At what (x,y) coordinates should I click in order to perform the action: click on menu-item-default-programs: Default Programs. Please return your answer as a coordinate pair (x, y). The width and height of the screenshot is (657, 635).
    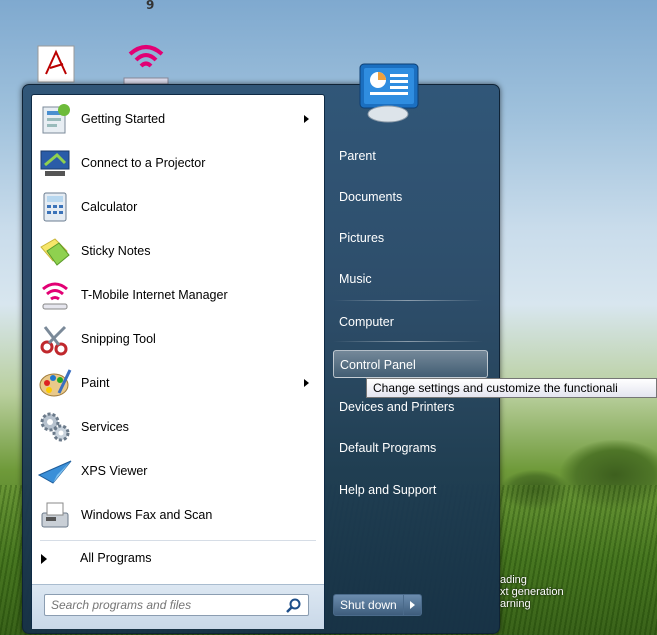
    Looking at the image, I should click on (410, 448).